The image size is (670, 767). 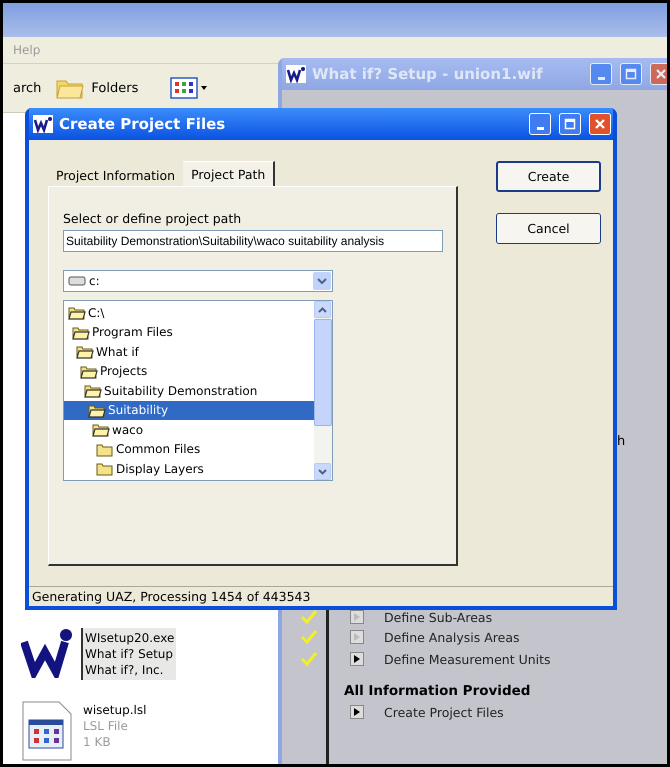 I want to click on step-label: Define Sub-Areas, so click(x=438, y=617).